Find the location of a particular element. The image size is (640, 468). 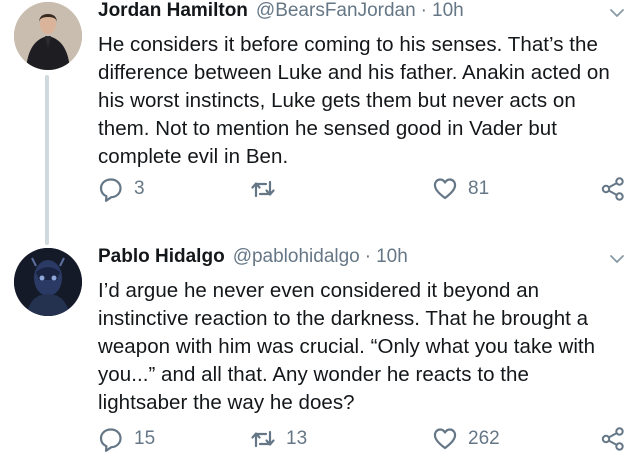

author-name: Jordan Hamilton is located at coordinates (173, 11).